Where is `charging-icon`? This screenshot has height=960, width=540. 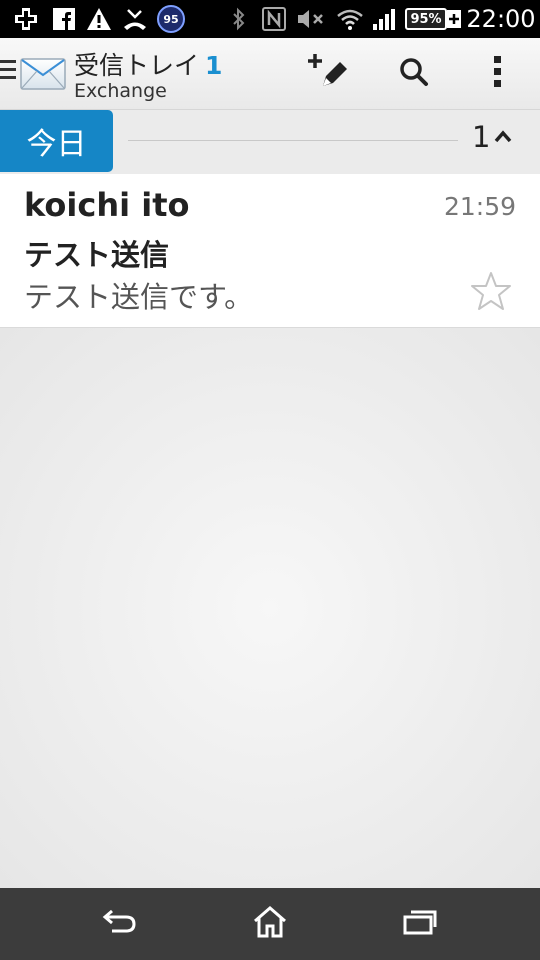 charging-icon is located at coordinates (454, 19).